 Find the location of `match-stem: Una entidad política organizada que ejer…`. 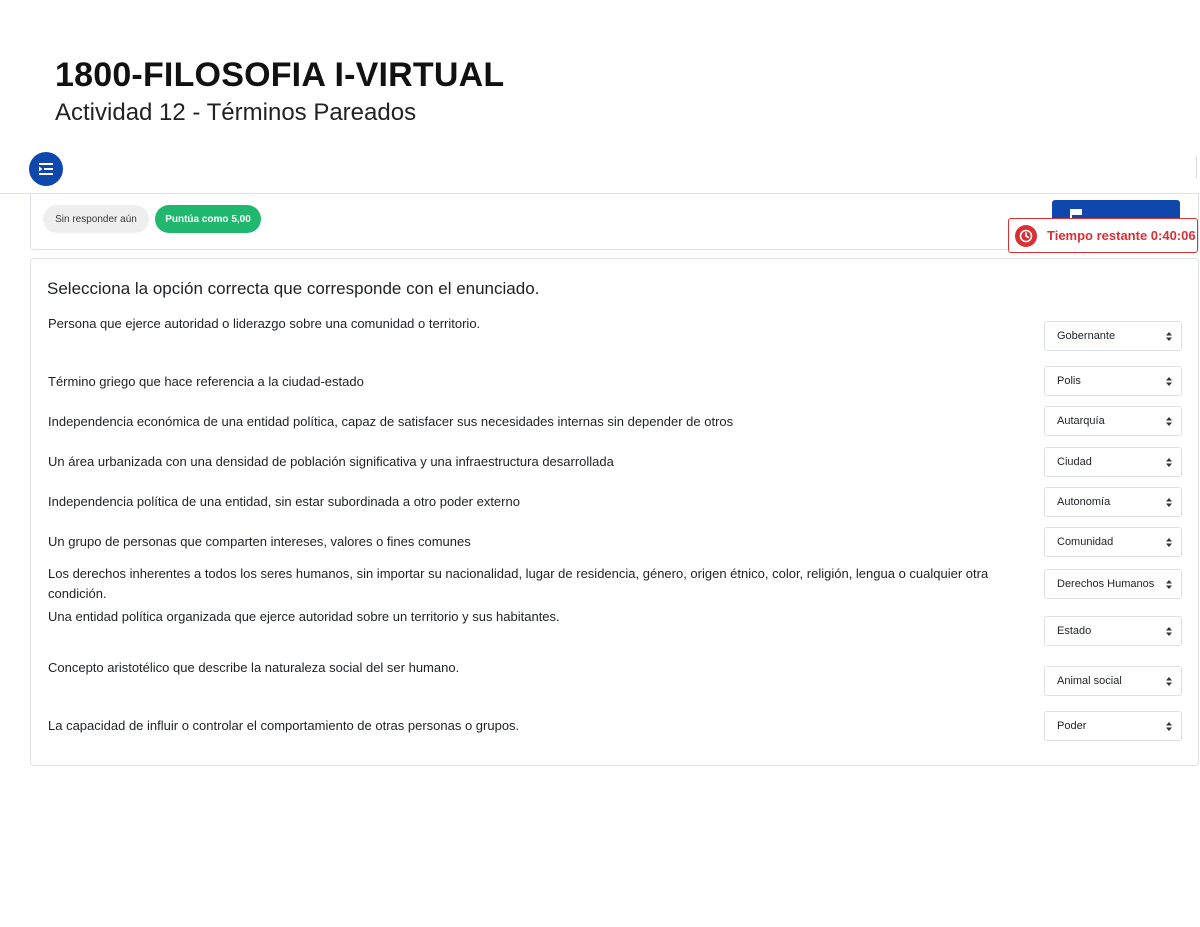

match-stem: Una entidad política organizada que ejer… is located at coordinates (304, 616).